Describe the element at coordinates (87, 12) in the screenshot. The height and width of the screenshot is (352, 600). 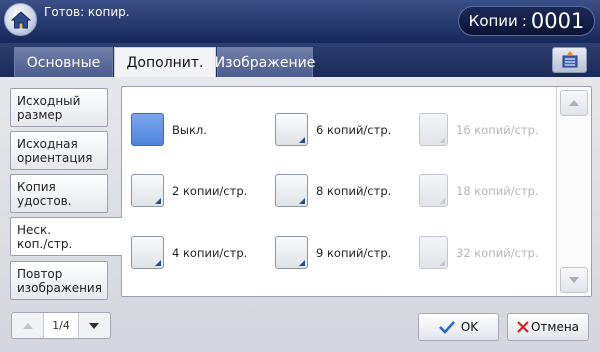
I see `status-text: Готов: копир.` at that location.